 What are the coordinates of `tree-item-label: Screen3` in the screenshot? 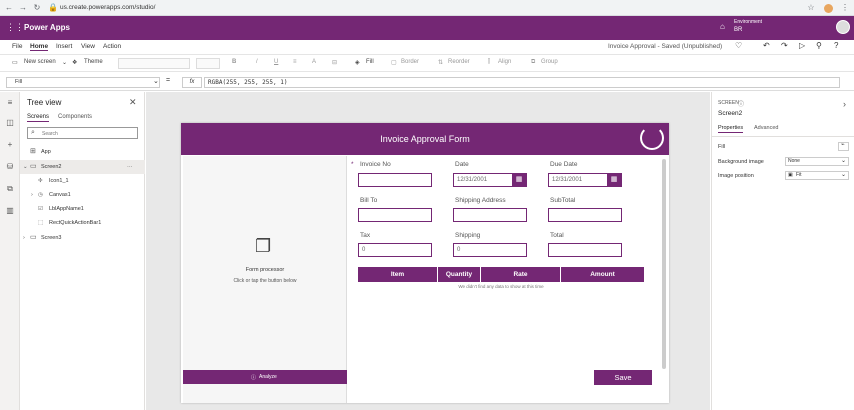 It's located at (51, 238).